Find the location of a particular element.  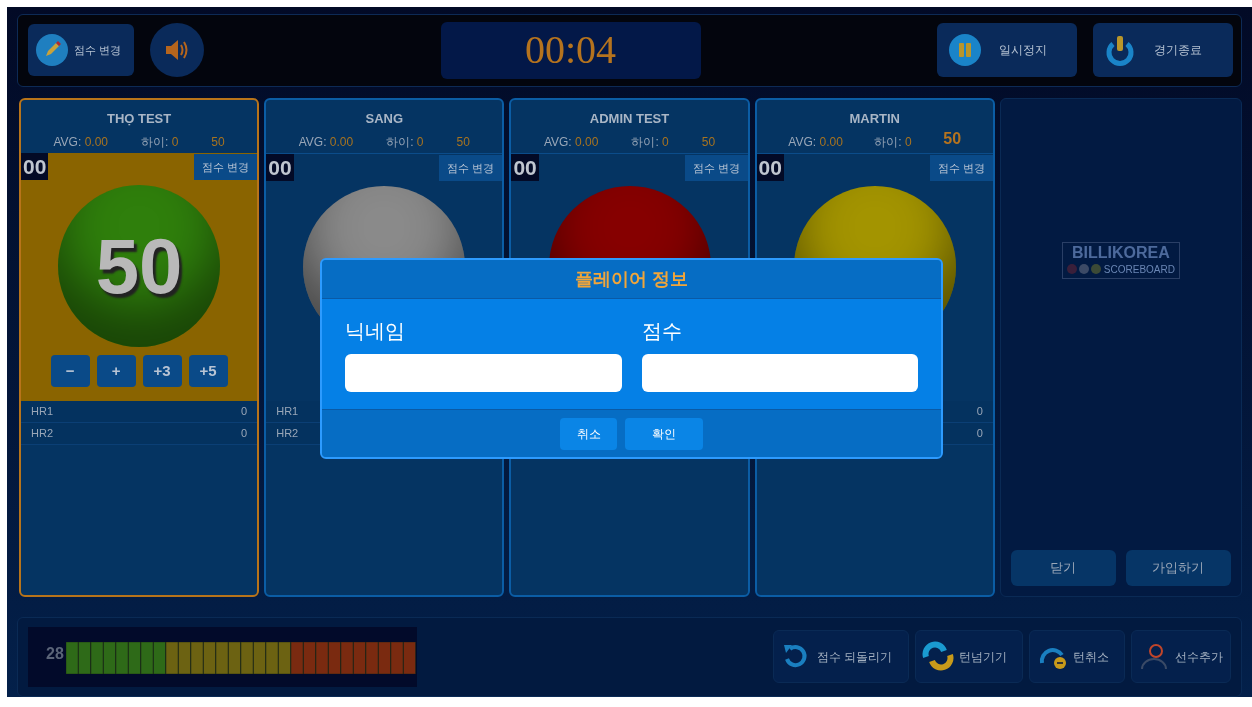

player-name: MARTIN is located at coordinates (874, 118).